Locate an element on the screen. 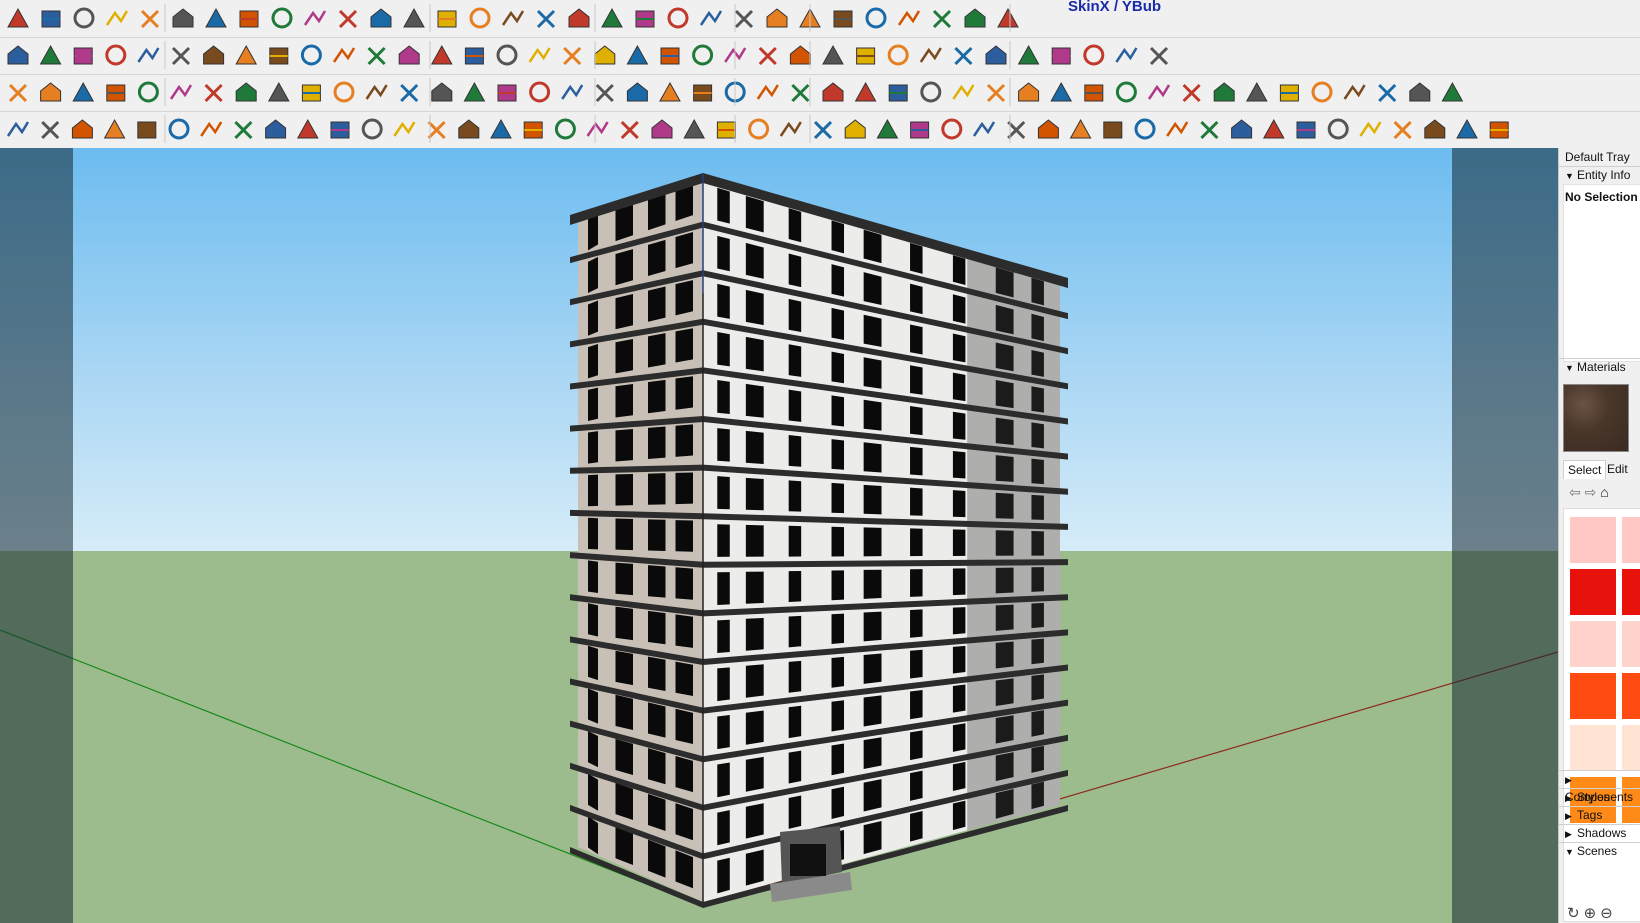 This screenshot has height=923, width=1640. r3-15-icon is located at coordinates (474, 91).